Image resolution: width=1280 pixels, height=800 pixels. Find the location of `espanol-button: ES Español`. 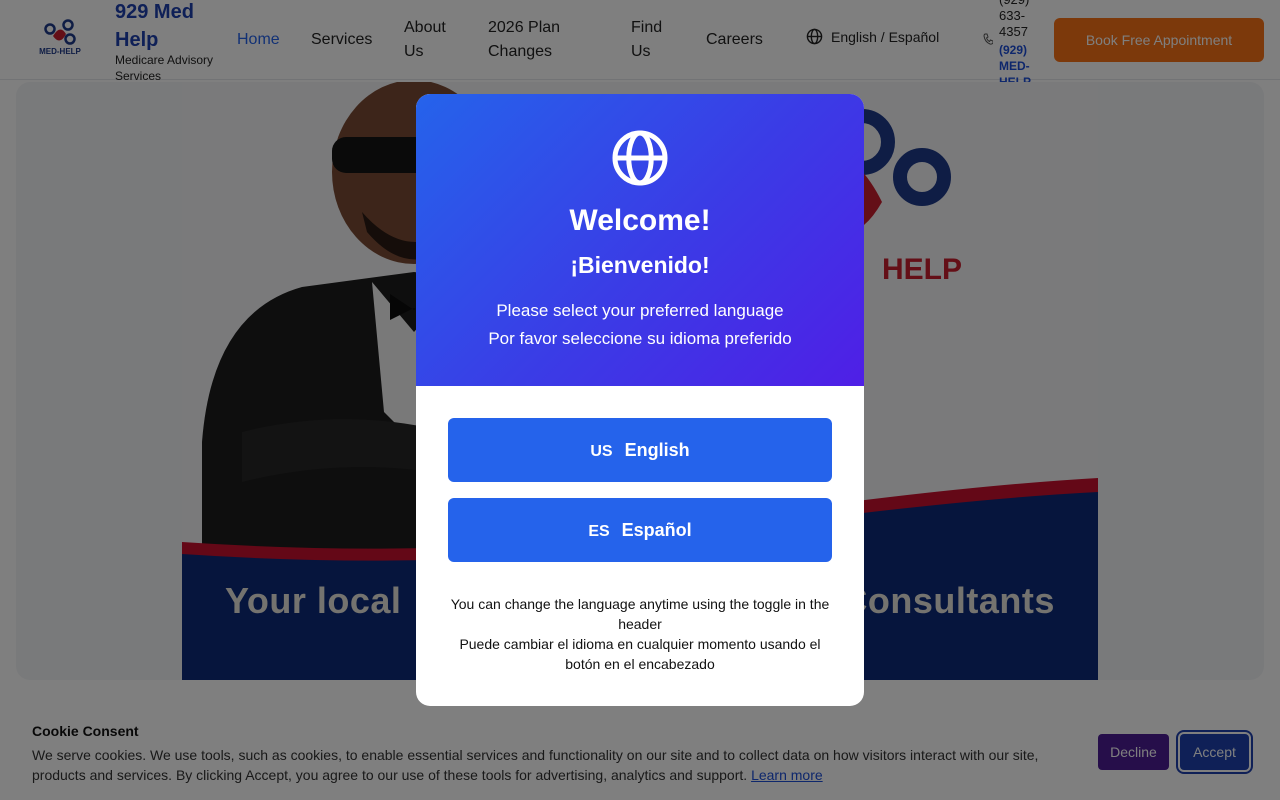

espanol-button: ES Español is located at coordinates (640, 530).